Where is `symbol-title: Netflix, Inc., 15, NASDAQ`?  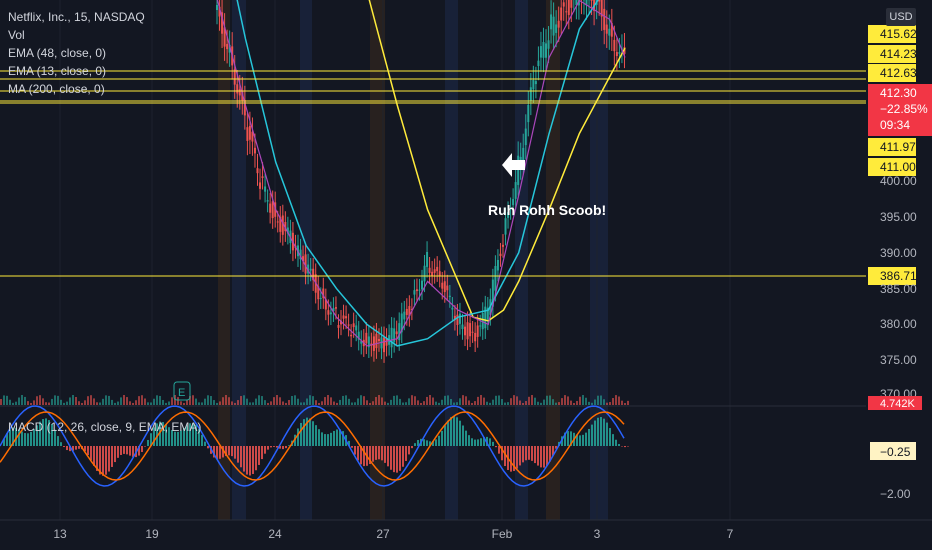 symbol-title: Netflix, Inc., 15, NASDAQ is located at coordinates (76, 17).